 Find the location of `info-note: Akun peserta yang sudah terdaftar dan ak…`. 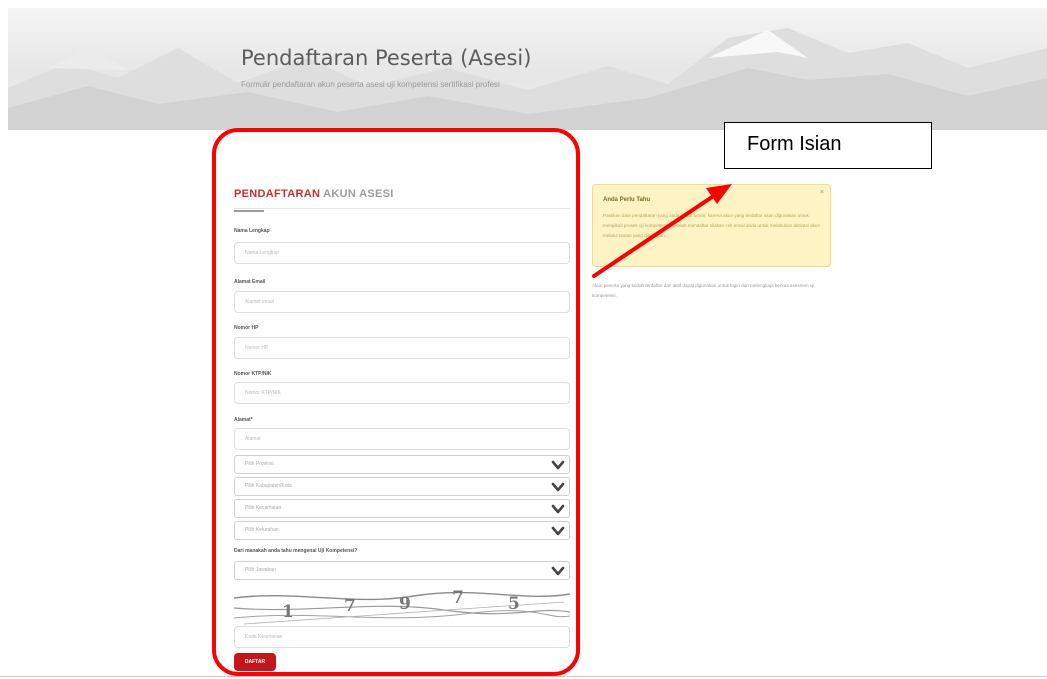

info-note: Akun peserta yang sudah terdaftar dan ak… is located at coordinates (703, 290).